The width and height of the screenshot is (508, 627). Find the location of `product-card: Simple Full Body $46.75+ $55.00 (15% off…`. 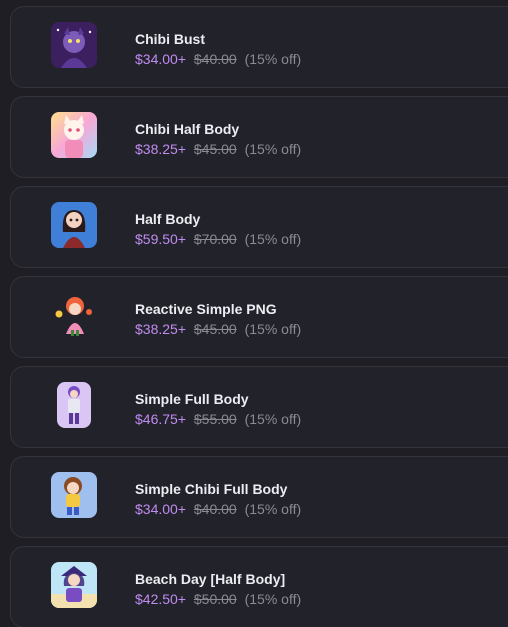

product-card: Simple Full Body $46.75+ $55.00 (15% off… is located at coordinates (259, 407).